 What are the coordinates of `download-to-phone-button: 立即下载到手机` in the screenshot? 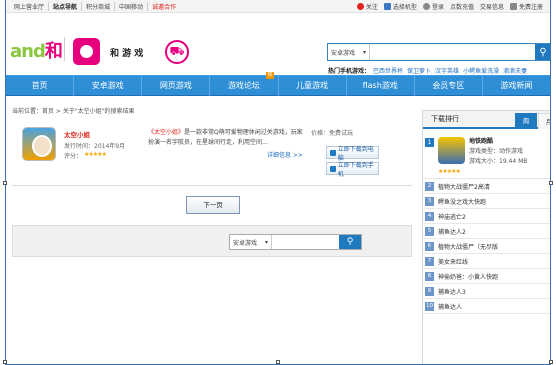 It's located at (352, 170).